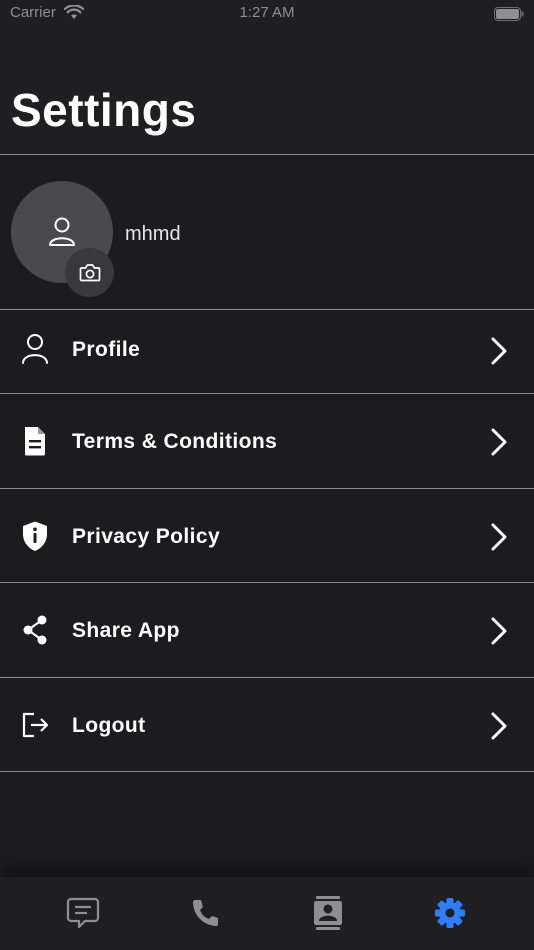  I want to click on divider, so click(267, 771).